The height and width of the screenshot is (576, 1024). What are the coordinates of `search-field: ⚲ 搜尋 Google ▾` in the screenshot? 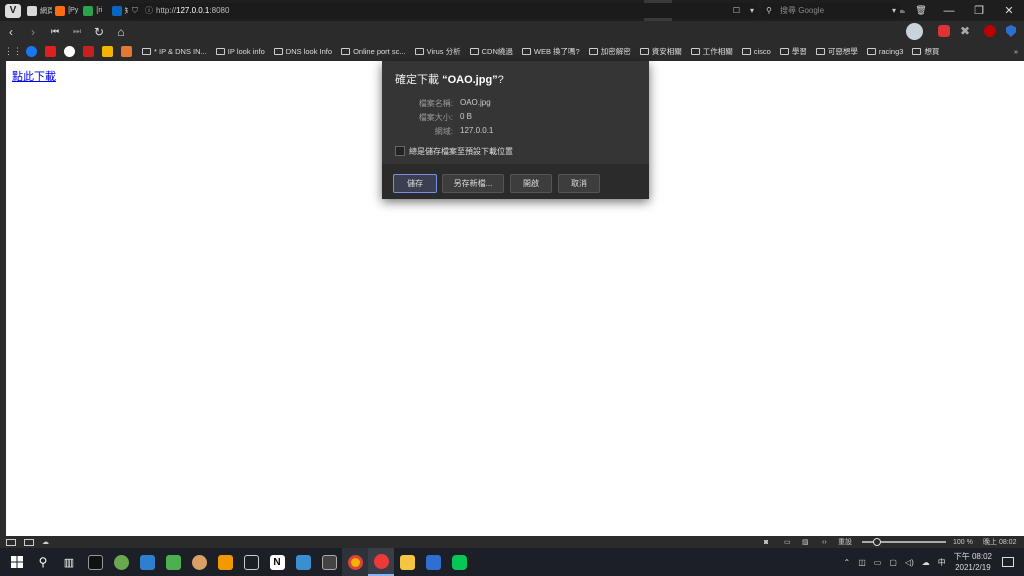 It's located at (831, 10).